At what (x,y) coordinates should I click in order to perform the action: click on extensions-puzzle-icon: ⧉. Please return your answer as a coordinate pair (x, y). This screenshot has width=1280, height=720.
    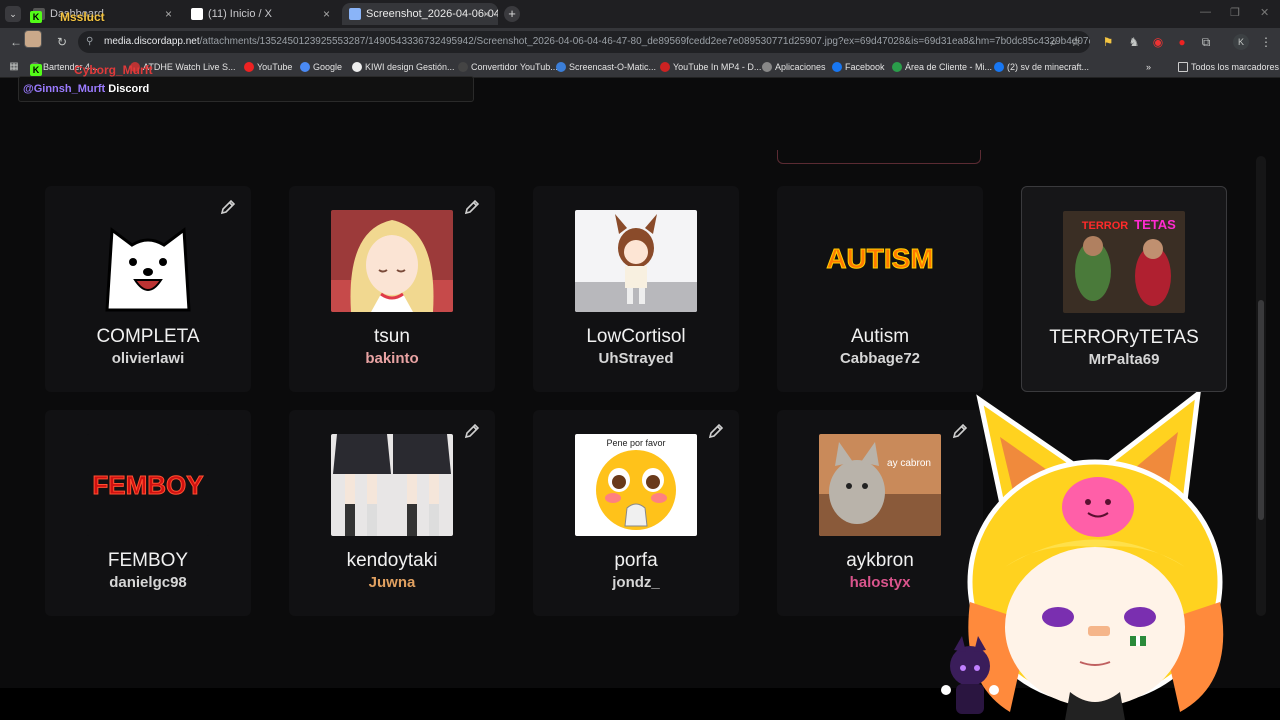
    Looking at the image, I should click on (1206, 42).